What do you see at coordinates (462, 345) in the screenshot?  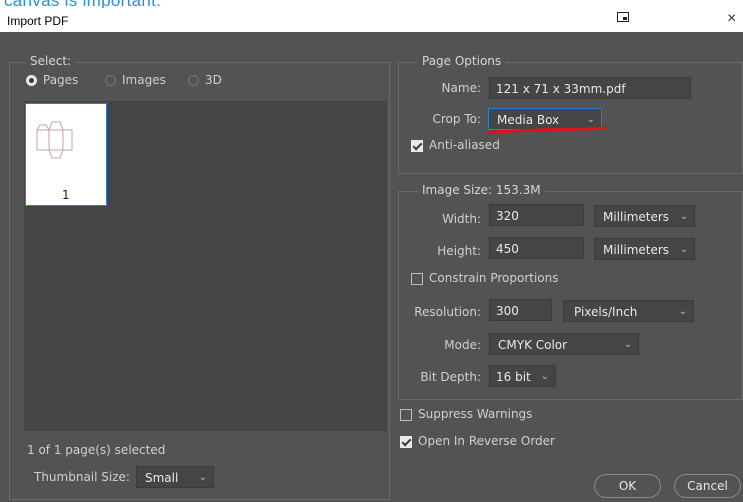 I see `mode-label: Mode:` at bounding box center [462, 345].